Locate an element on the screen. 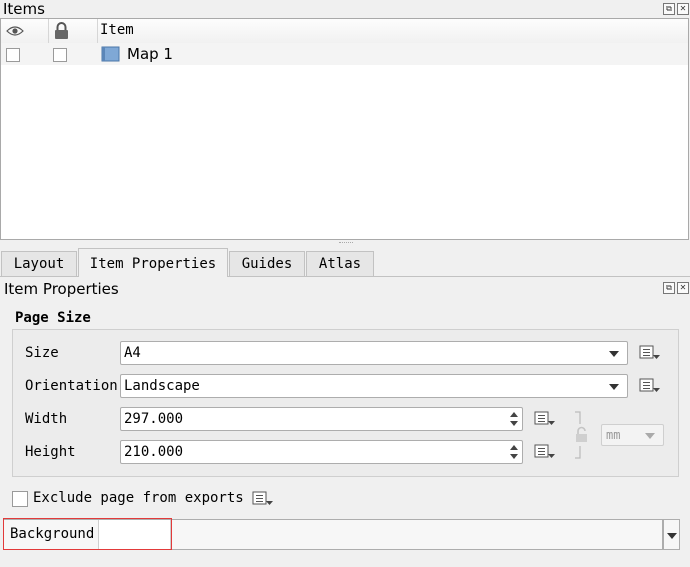  highlight-box is located at coordinates (87, 534).